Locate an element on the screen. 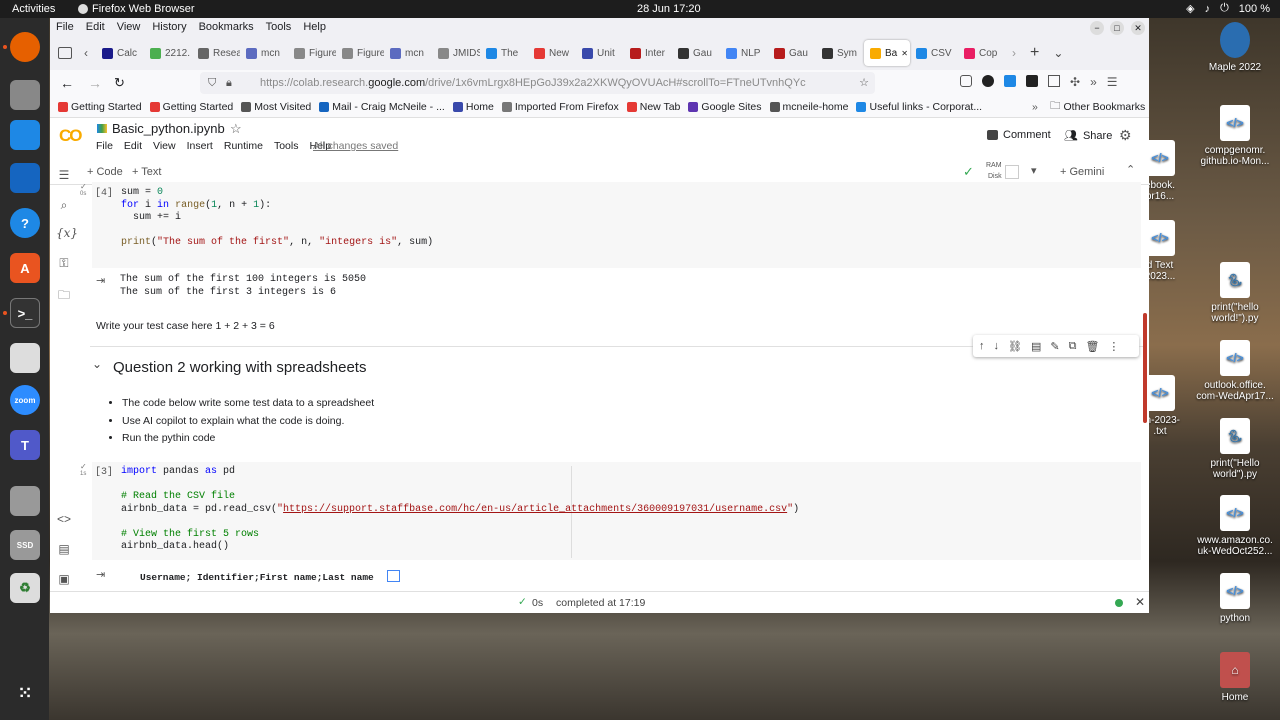 Image resolution: width=1280 pixels, height=720 pixels. tab-list-icon: ⌄ is located at coordinates (1058, 53).